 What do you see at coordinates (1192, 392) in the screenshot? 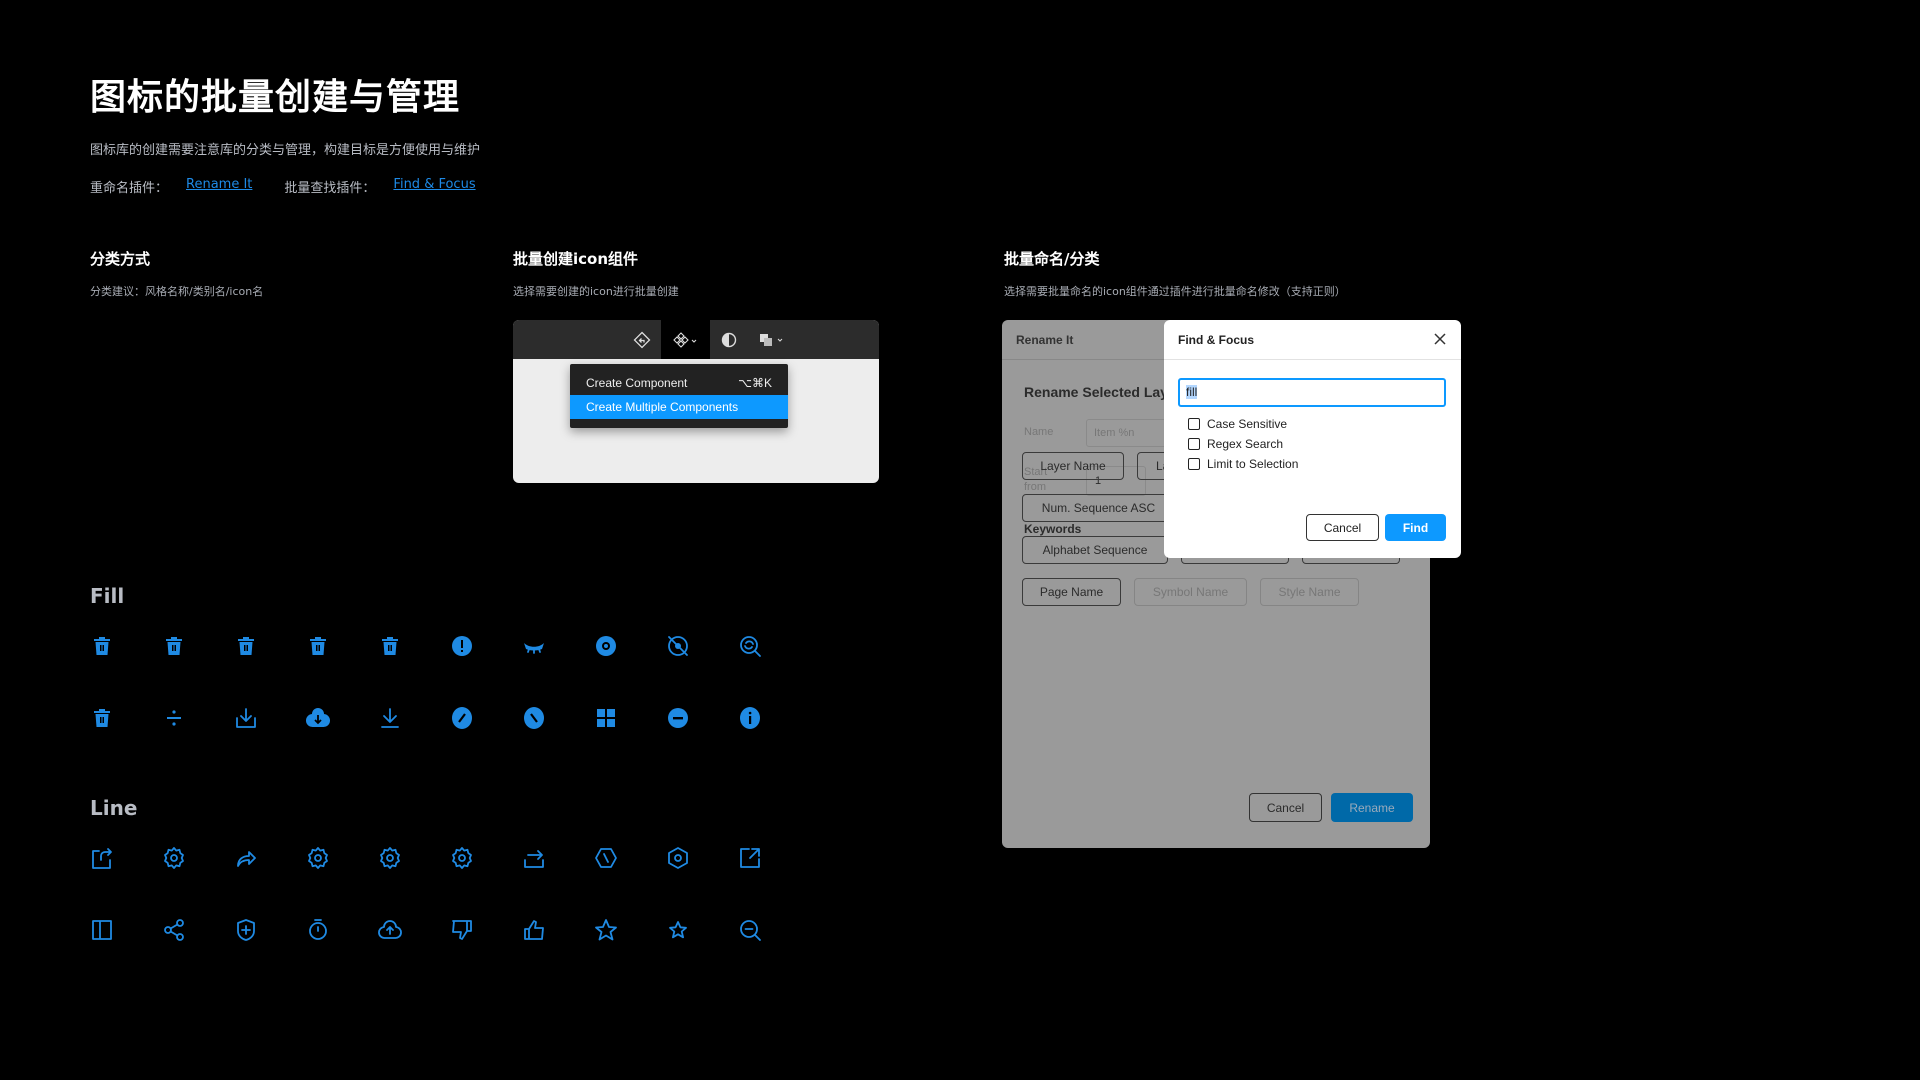
I see `find-query: fill` at bounding box center [1192, 392].